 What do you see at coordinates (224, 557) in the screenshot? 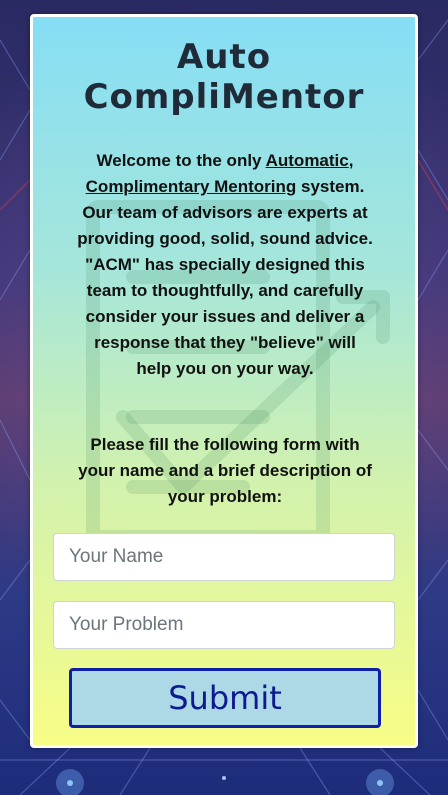
I see `name-input` at bounding box center [224, 557].